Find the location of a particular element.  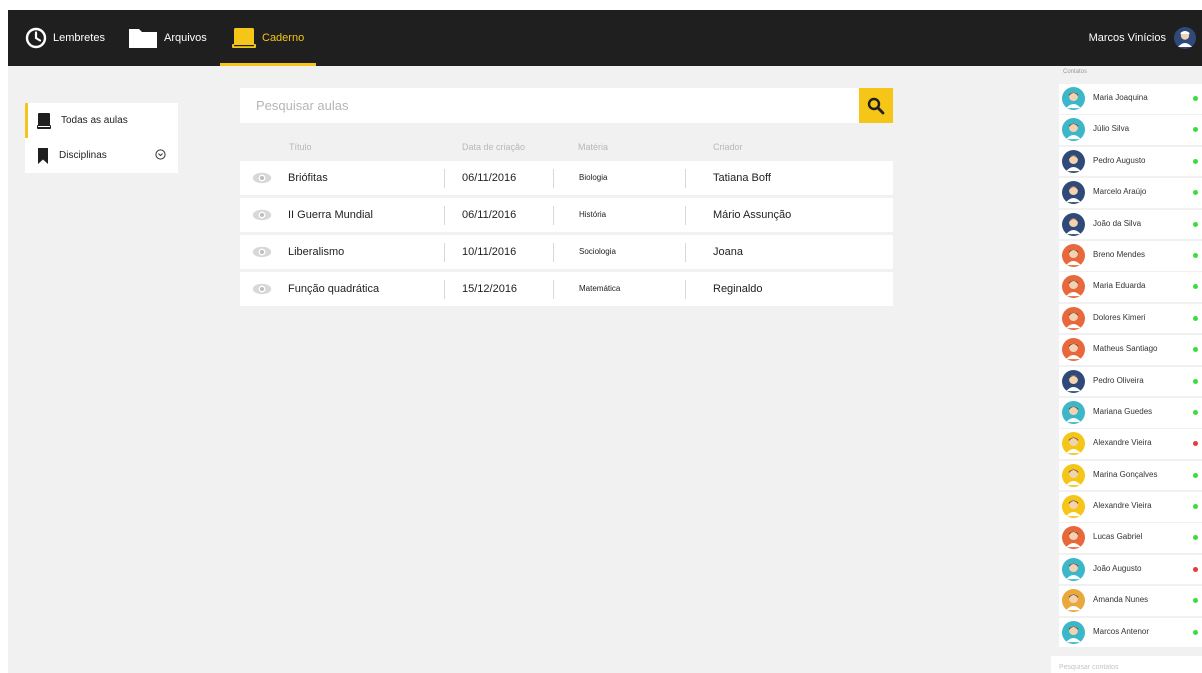

contacts-search-input is located at coordinates (1126, 666).